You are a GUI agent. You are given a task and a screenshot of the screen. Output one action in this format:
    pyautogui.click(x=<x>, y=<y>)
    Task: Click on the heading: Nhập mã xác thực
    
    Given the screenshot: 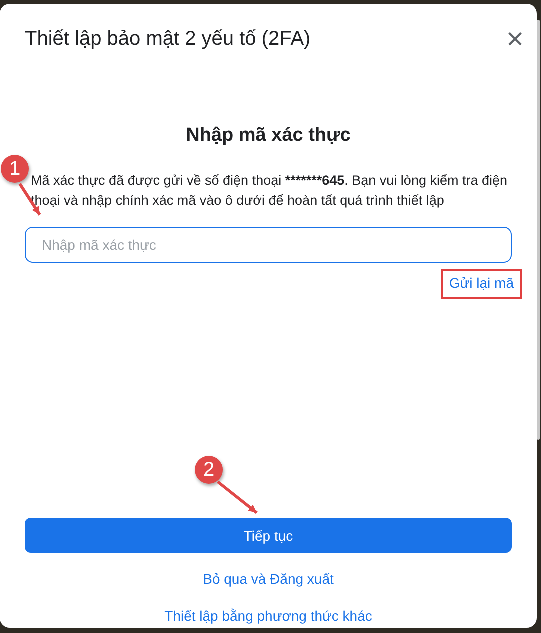 What is the action you would take?
    pyautogui.click(x=268, y=136)
    